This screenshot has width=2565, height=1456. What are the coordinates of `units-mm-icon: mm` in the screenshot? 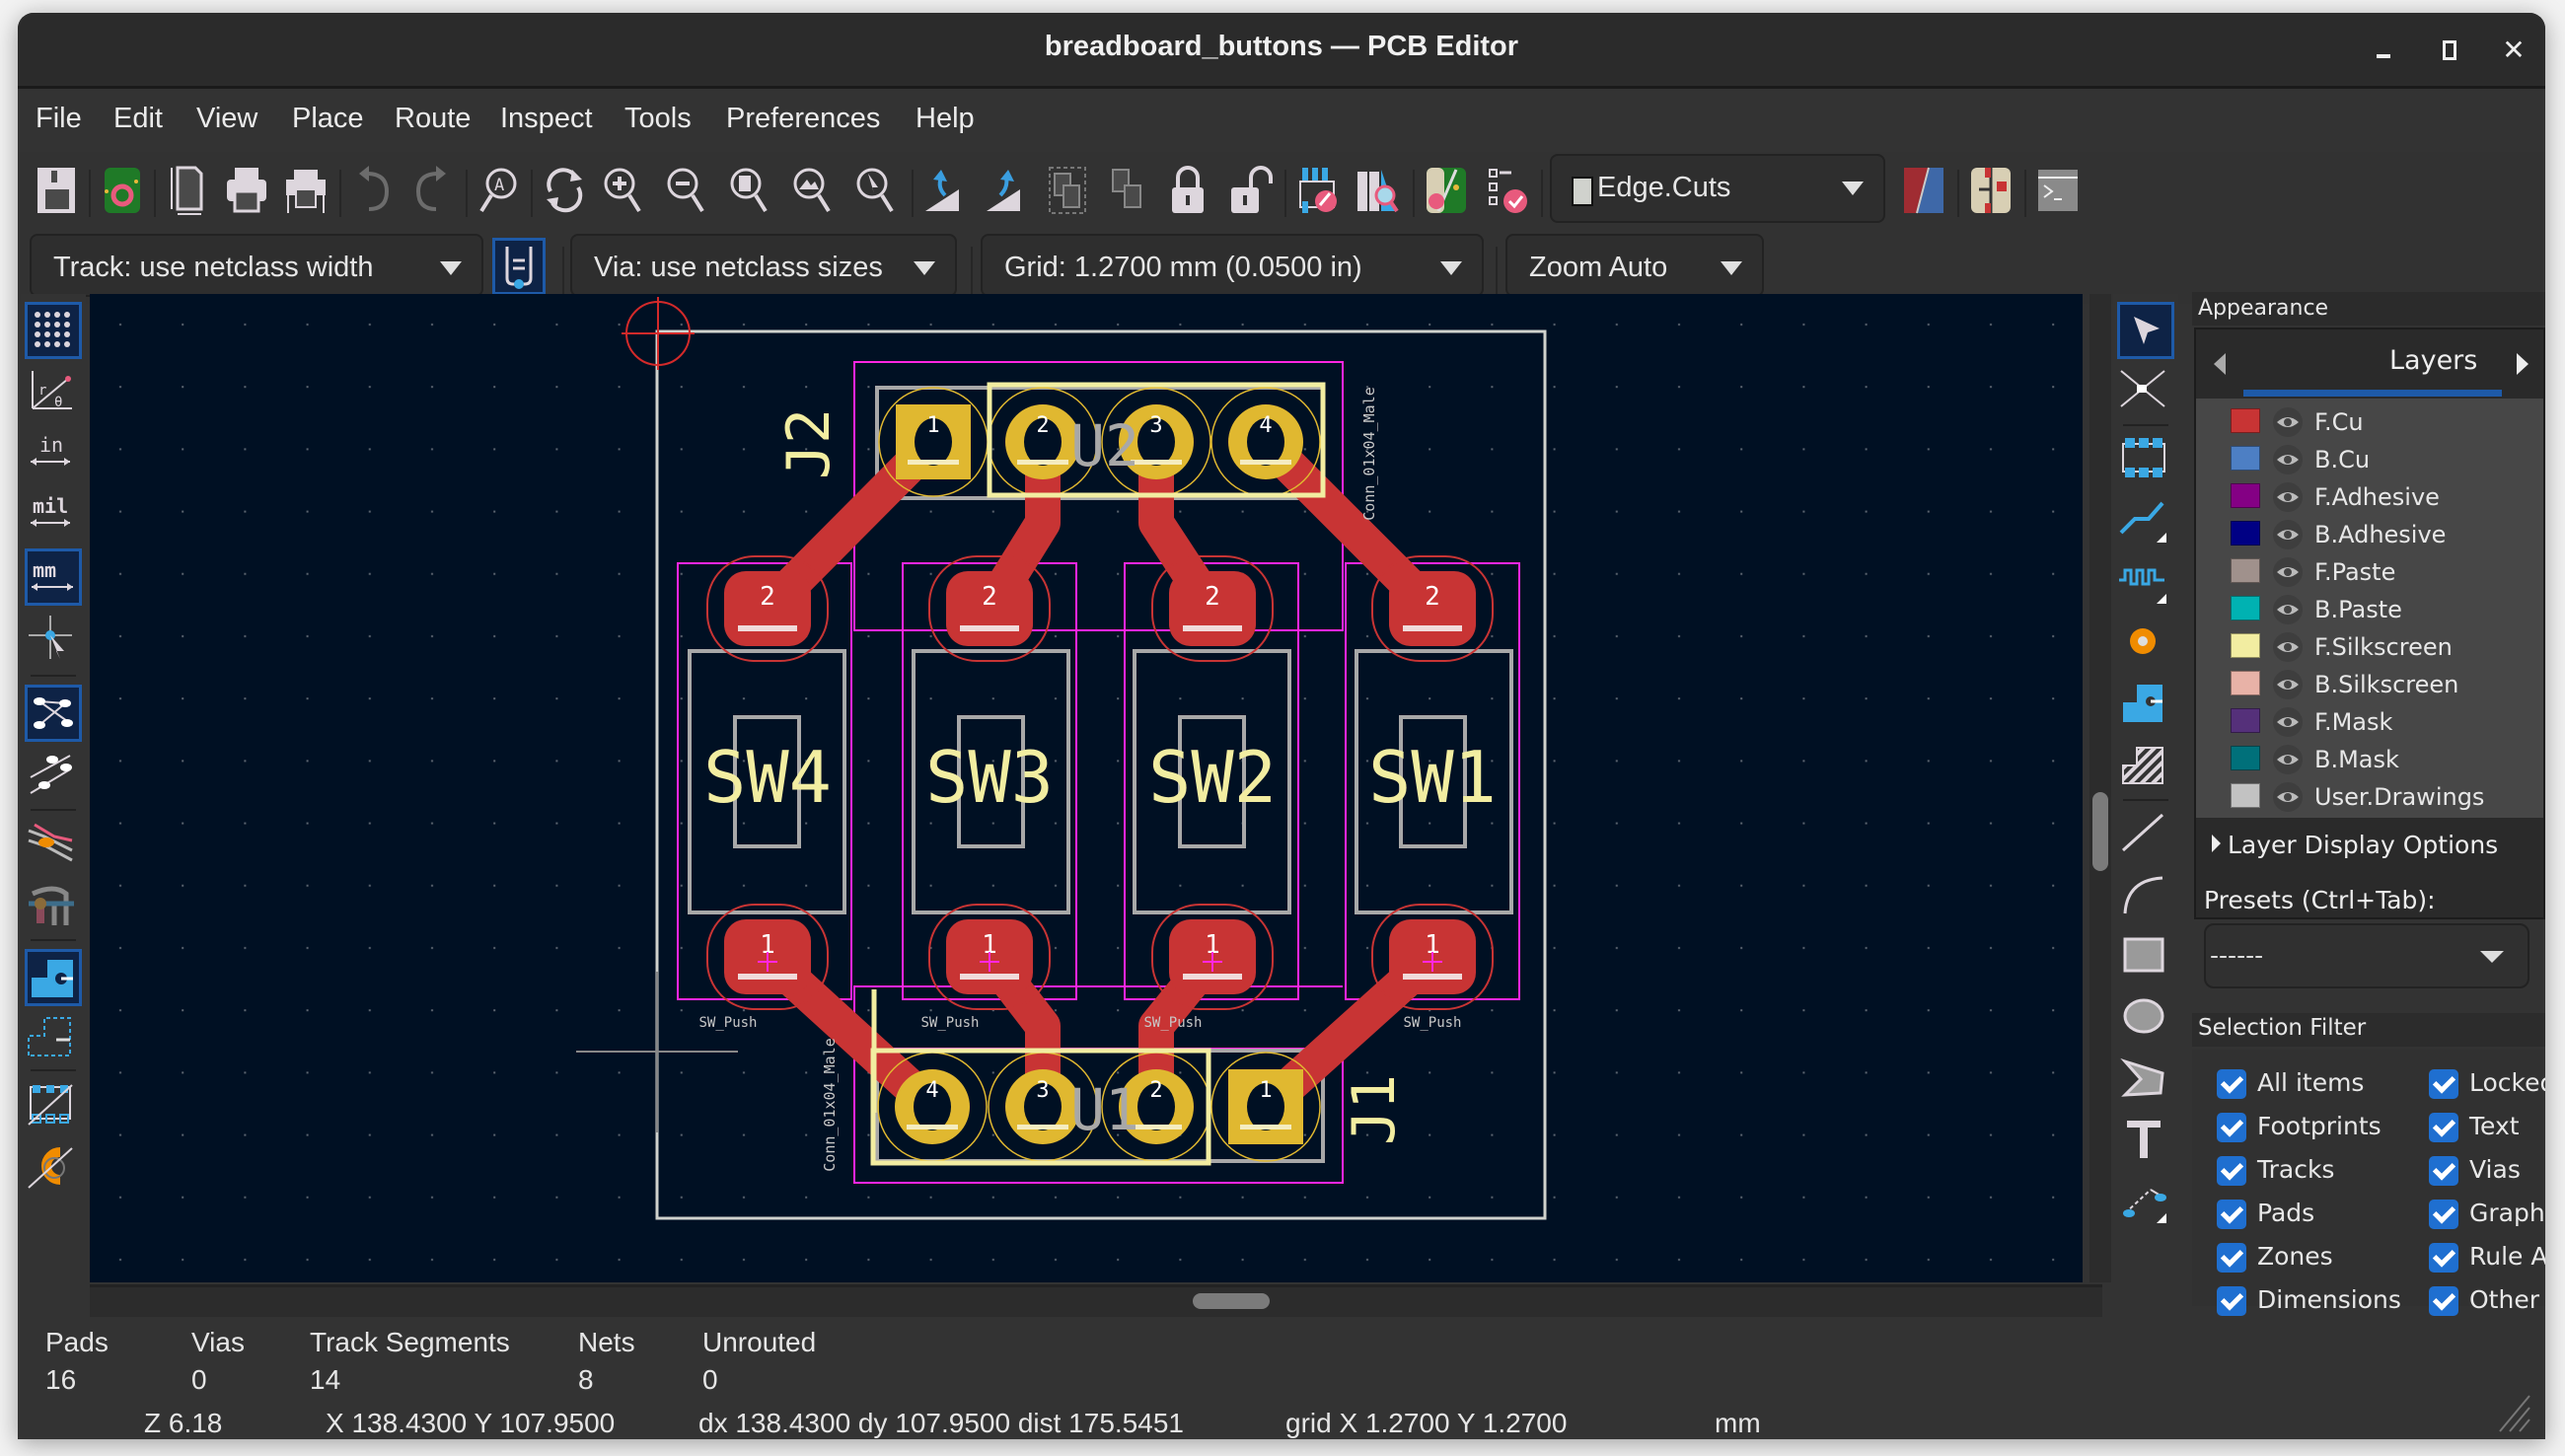 It's located at (53, 577).